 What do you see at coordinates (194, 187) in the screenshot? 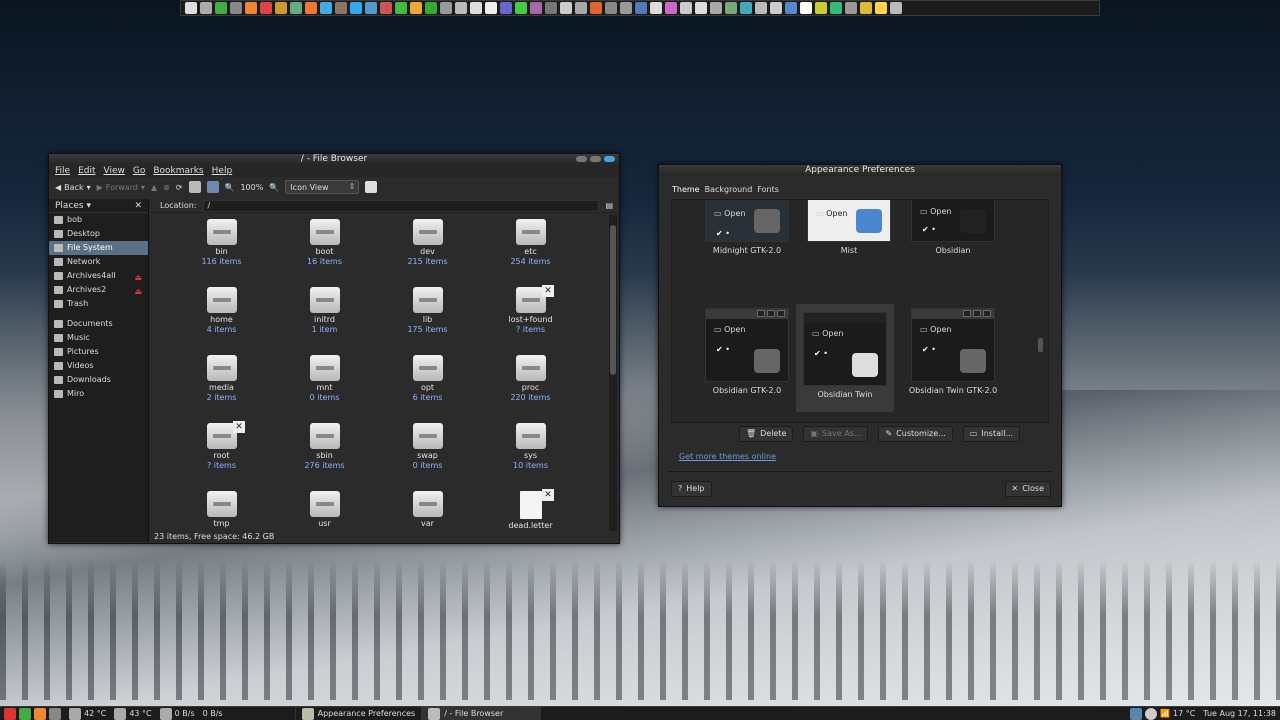
I see `home-button` at bounding box center [194, 187].